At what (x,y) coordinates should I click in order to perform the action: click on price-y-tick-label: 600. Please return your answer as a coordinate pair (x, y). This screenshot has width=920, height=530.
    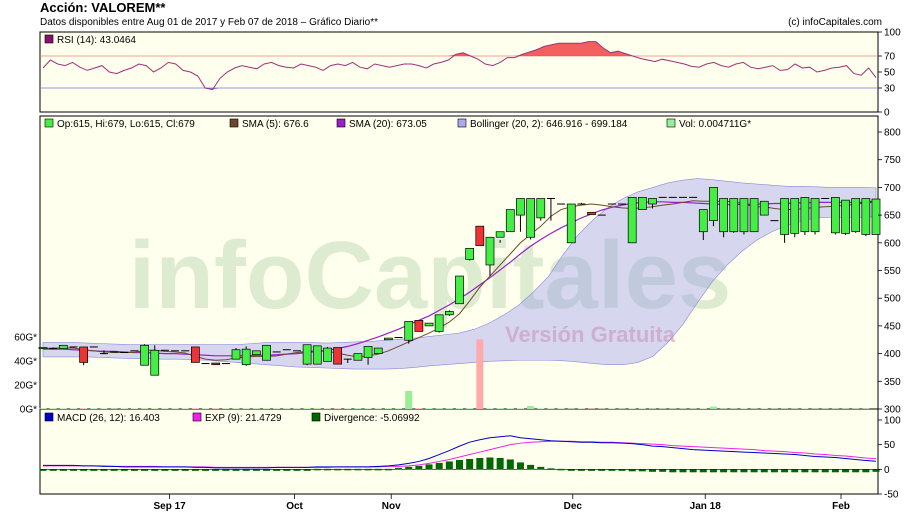
    Looking at the image, I should click on (892, 243).